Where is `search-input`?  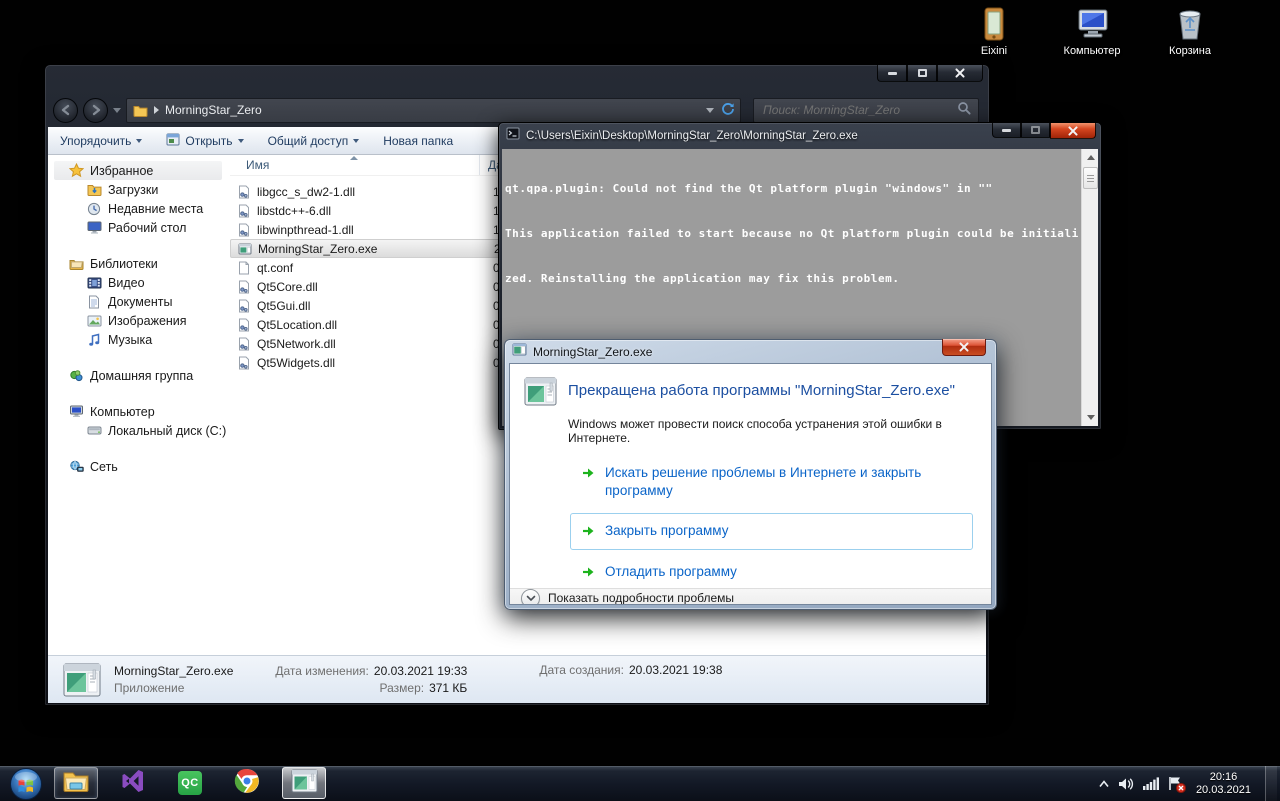
search-input is located at coordinates (859, 110).